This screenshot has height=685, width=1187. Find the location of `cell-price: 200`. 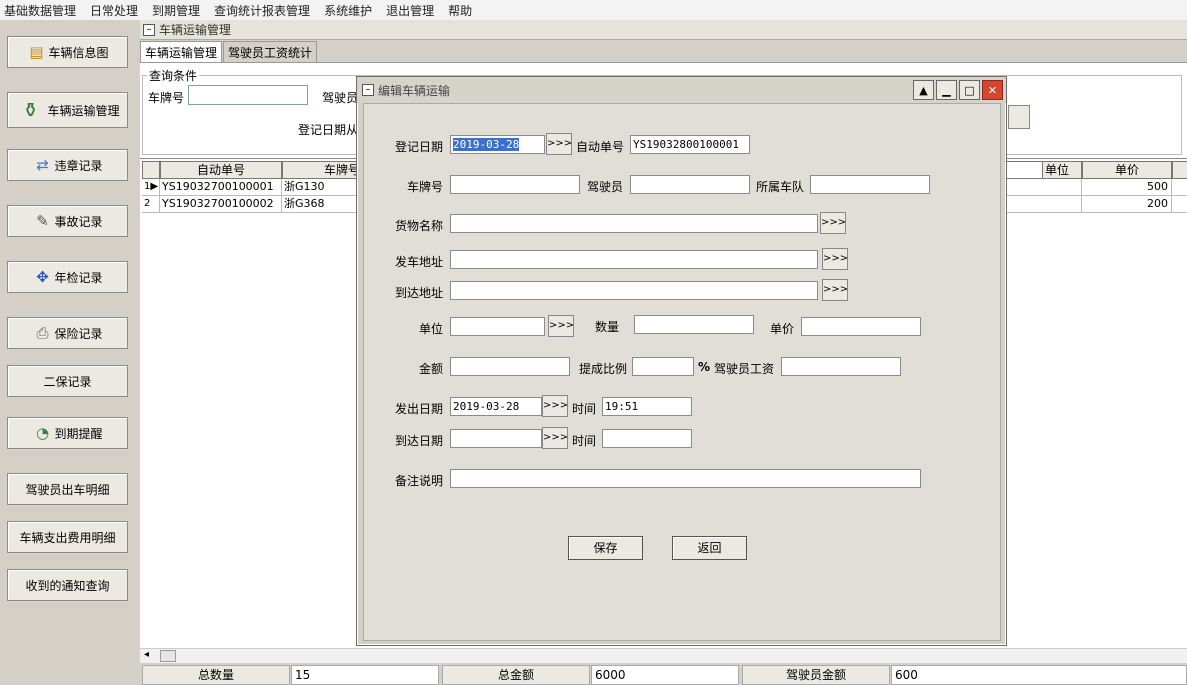

cell-price: 200 is located at coordinates (1127, 204).